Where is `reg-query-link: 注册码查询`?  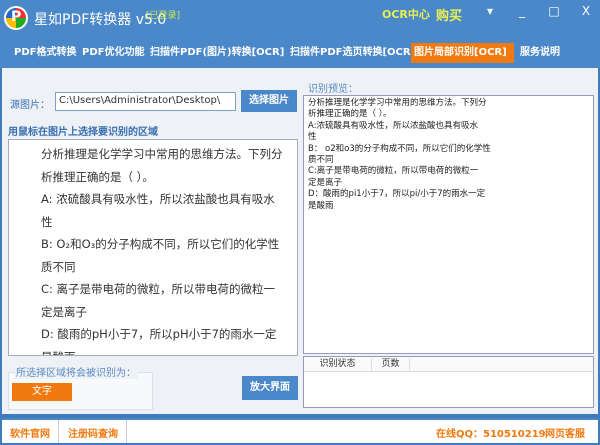 reg-query-link: 注册码查询 is located at coordinates (93, 432).